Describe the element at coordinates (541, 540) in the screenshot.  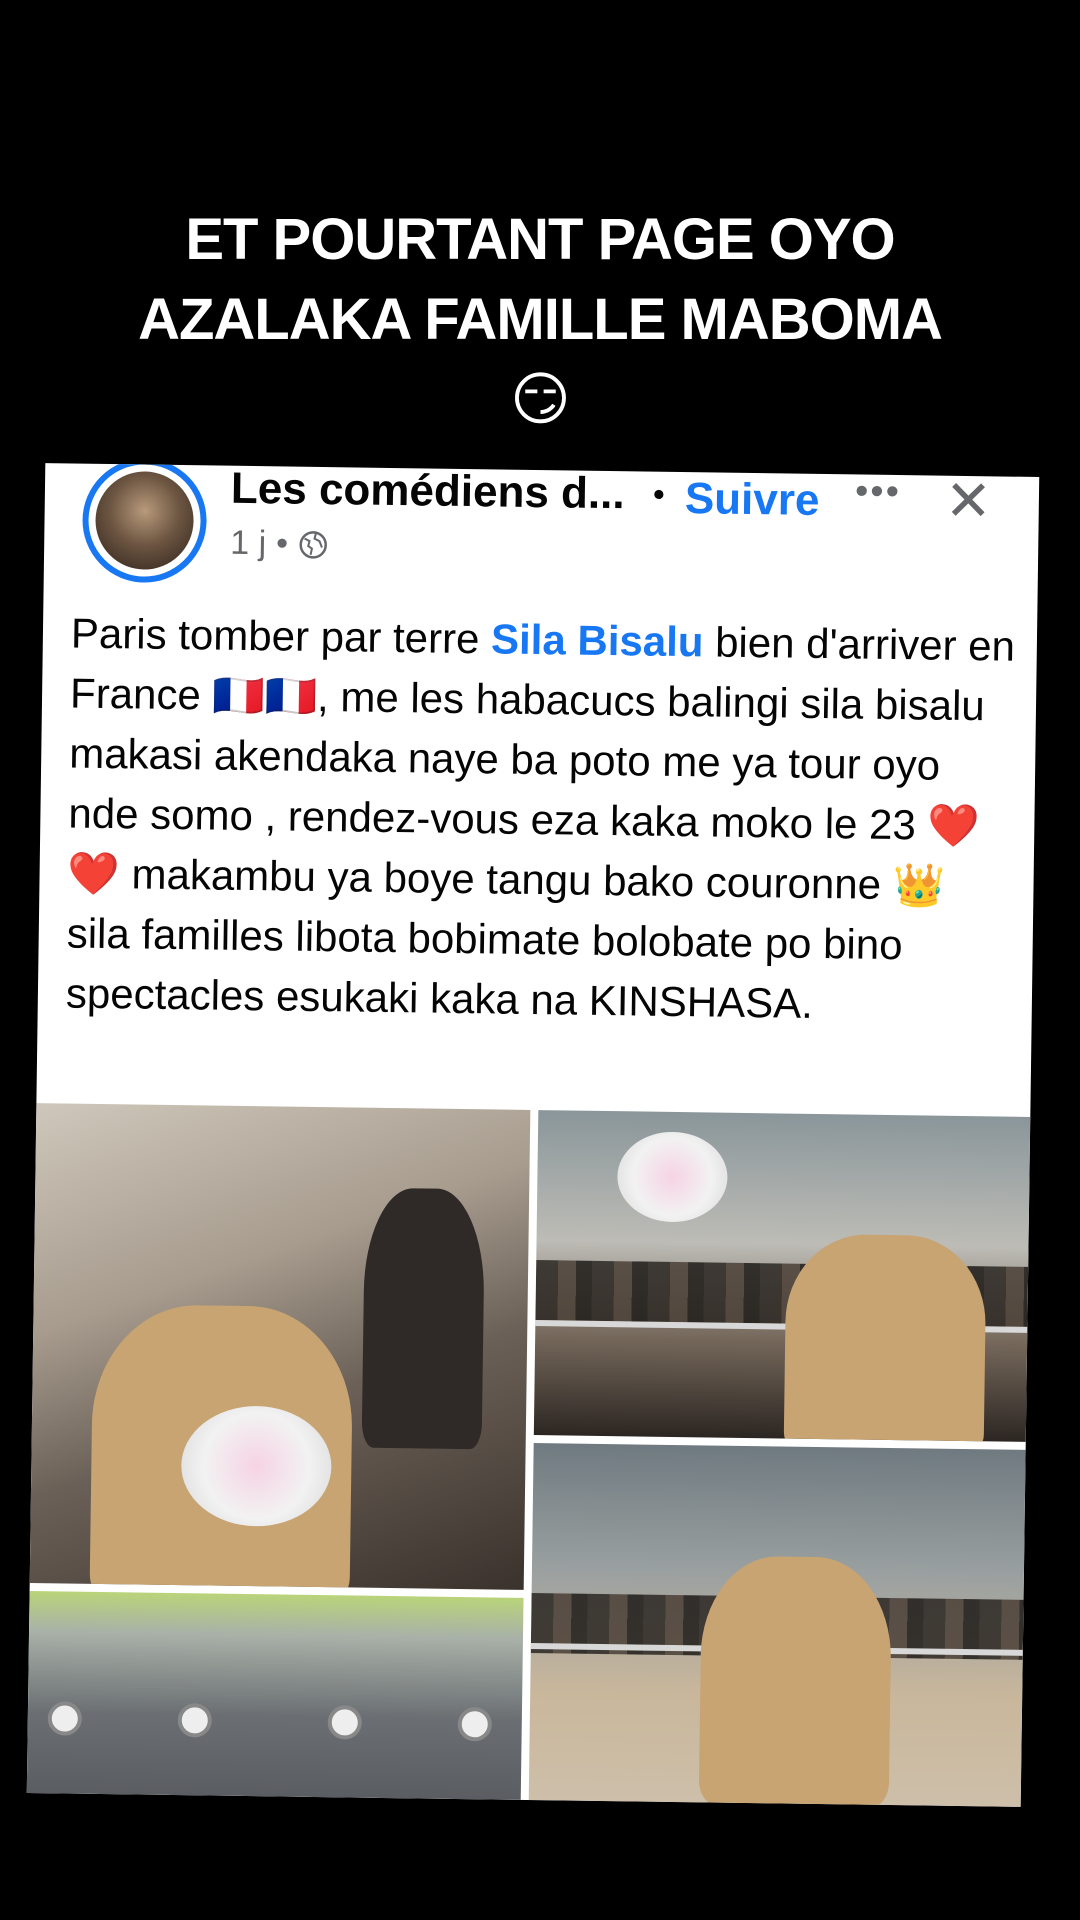
I see `post-header: Les comédiens d... • Suivre ••• ✕ 1 j •` at that location.